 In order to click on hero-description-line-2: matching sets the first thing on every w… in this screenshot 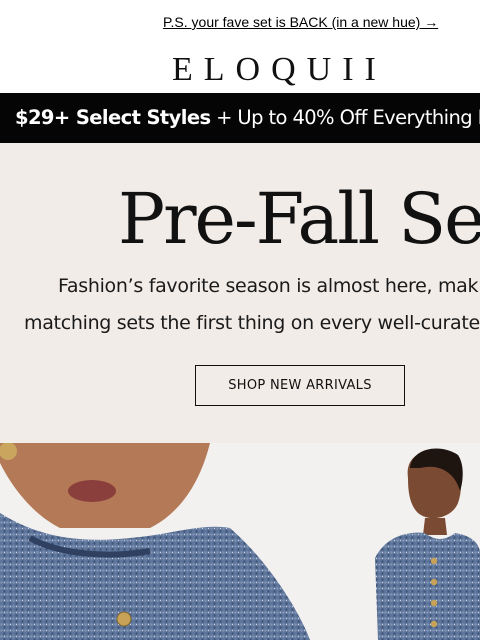, I will do `click(252, 323)`.